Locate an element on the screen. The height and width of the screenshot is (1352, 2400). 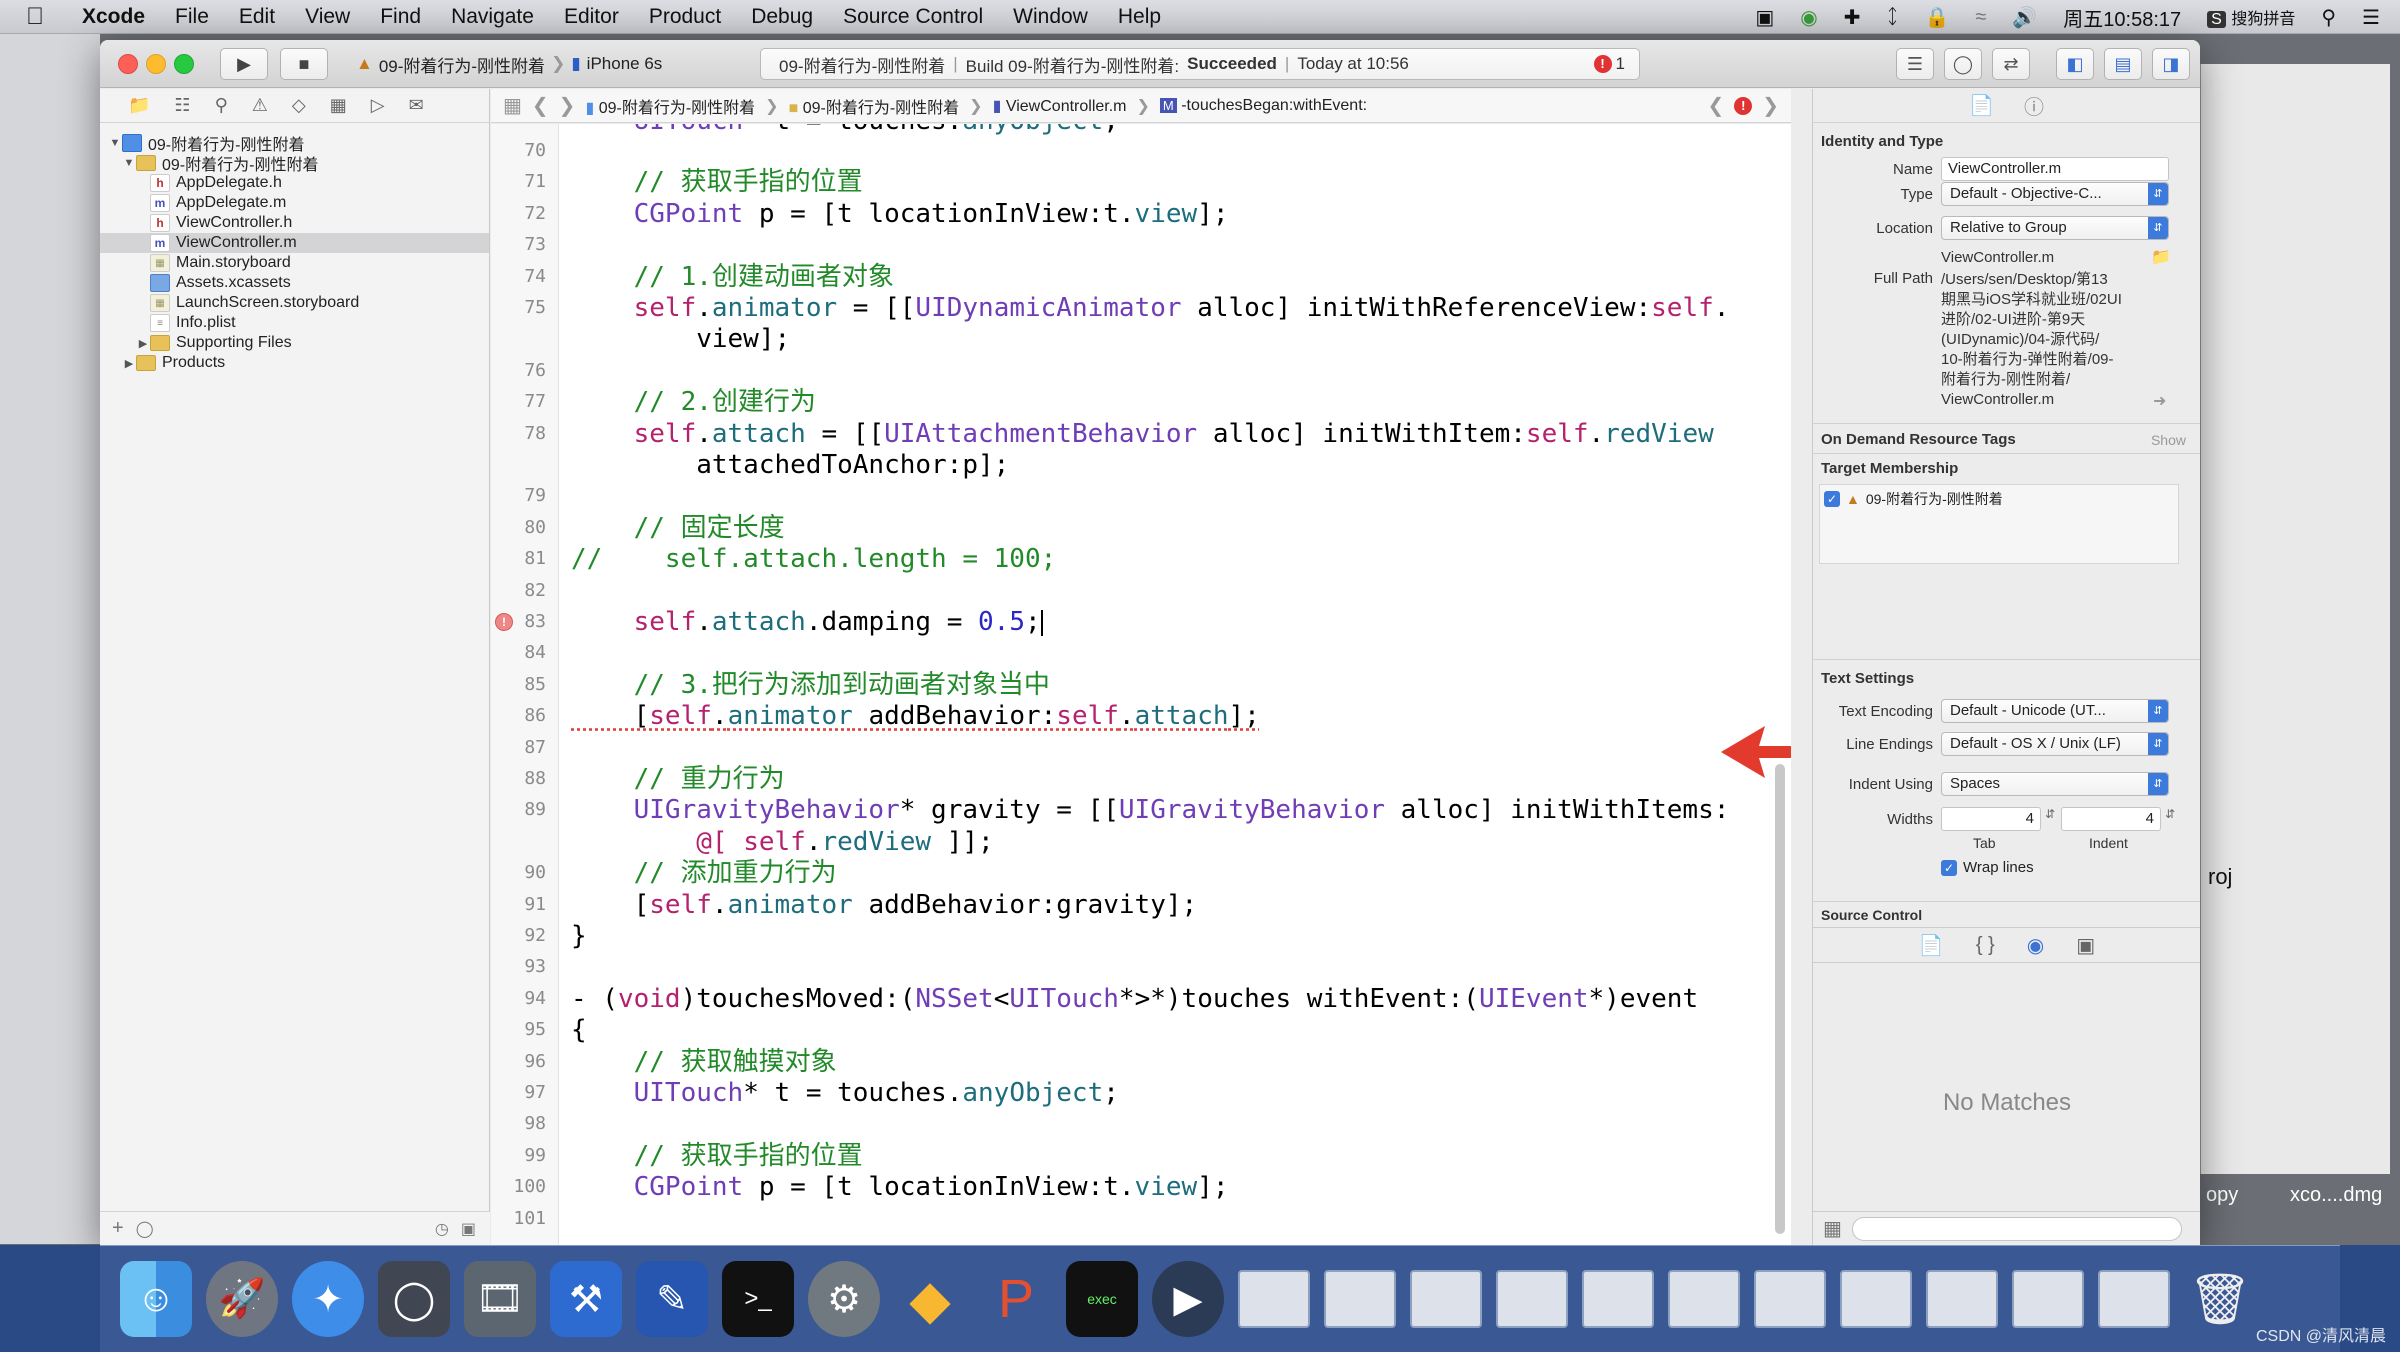
menu-view: View is located at coordinates (327, 17).